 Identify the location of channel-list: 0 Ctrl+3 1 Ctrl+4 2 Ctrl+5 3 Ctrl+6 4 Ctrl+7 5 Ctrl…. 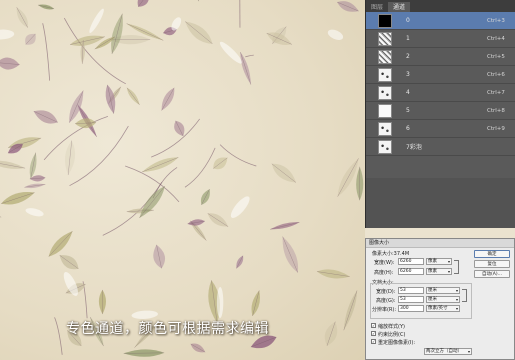
(440, 84).